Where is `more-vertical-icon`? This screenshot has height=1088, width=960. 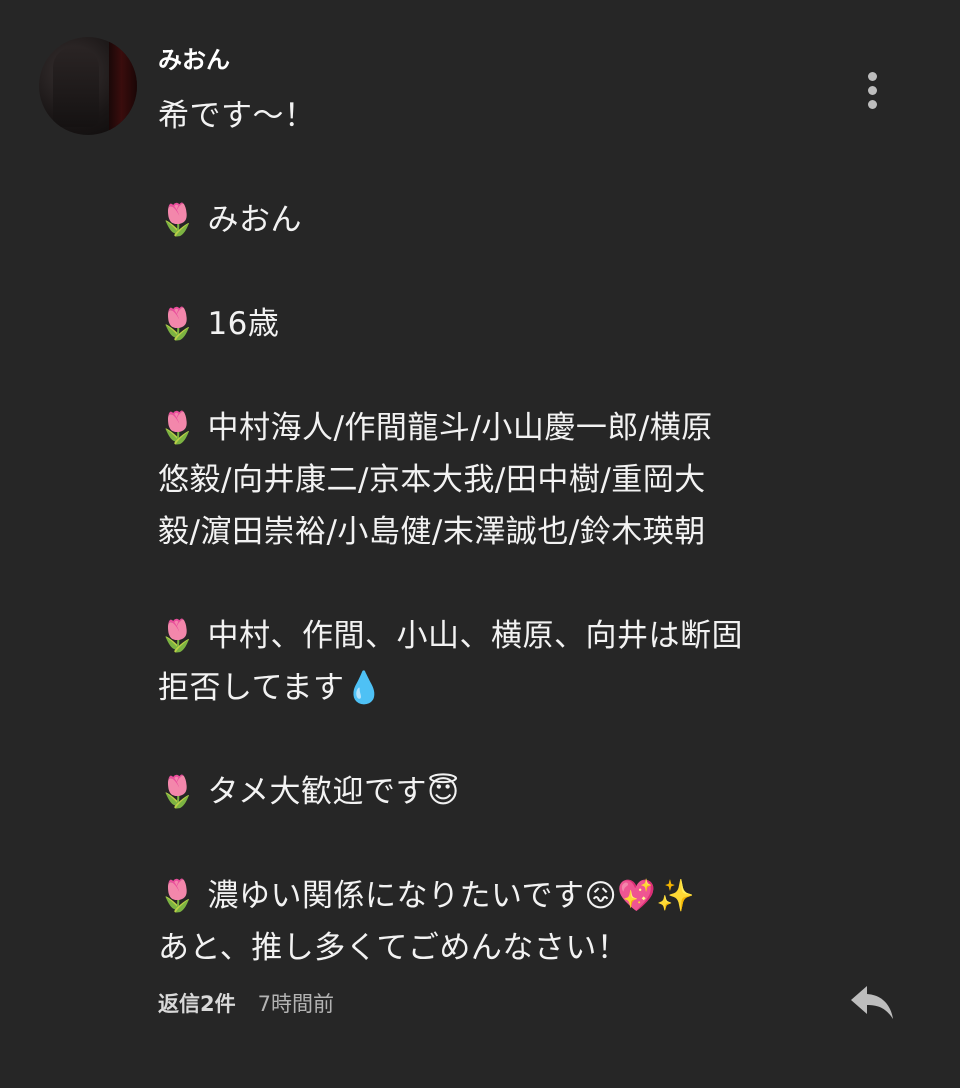 more-vertical-icon is located at coordinates (872, 76).